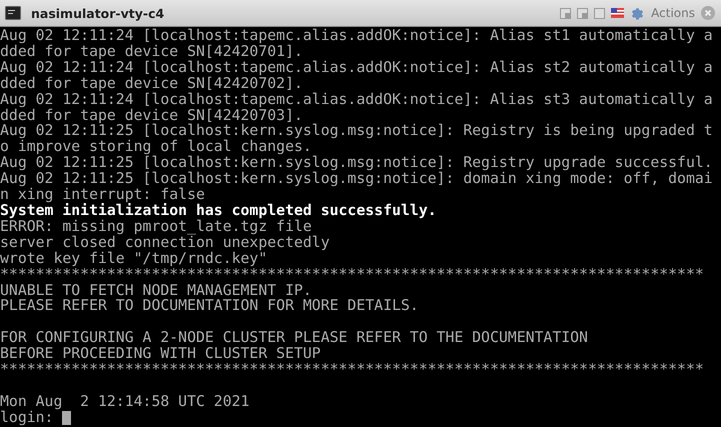 This screenshot has width=721, height=427. Describe the element at coordinates (638, 13) in the screenshot. I see `gear-icon` at that location.